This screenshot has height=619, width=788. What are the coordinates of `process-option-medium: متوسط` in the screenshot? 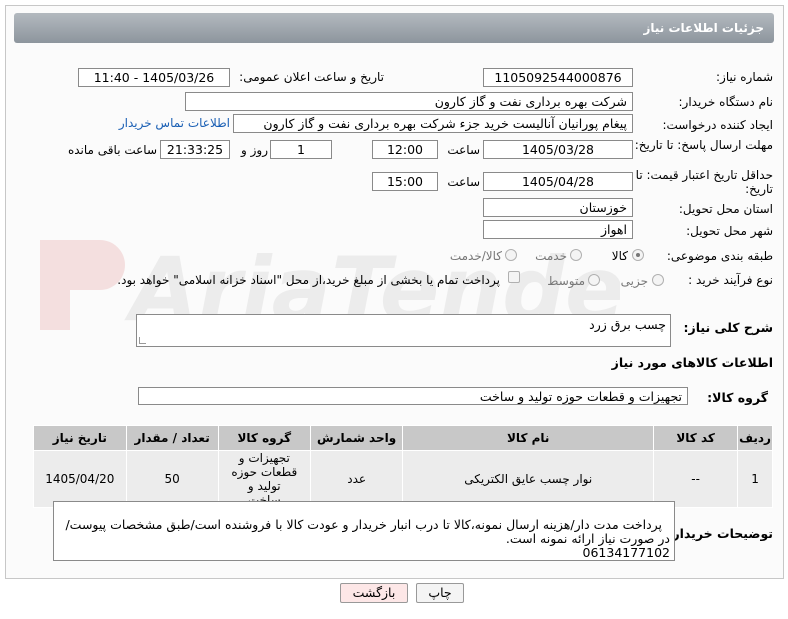 It's located at (566, 281).